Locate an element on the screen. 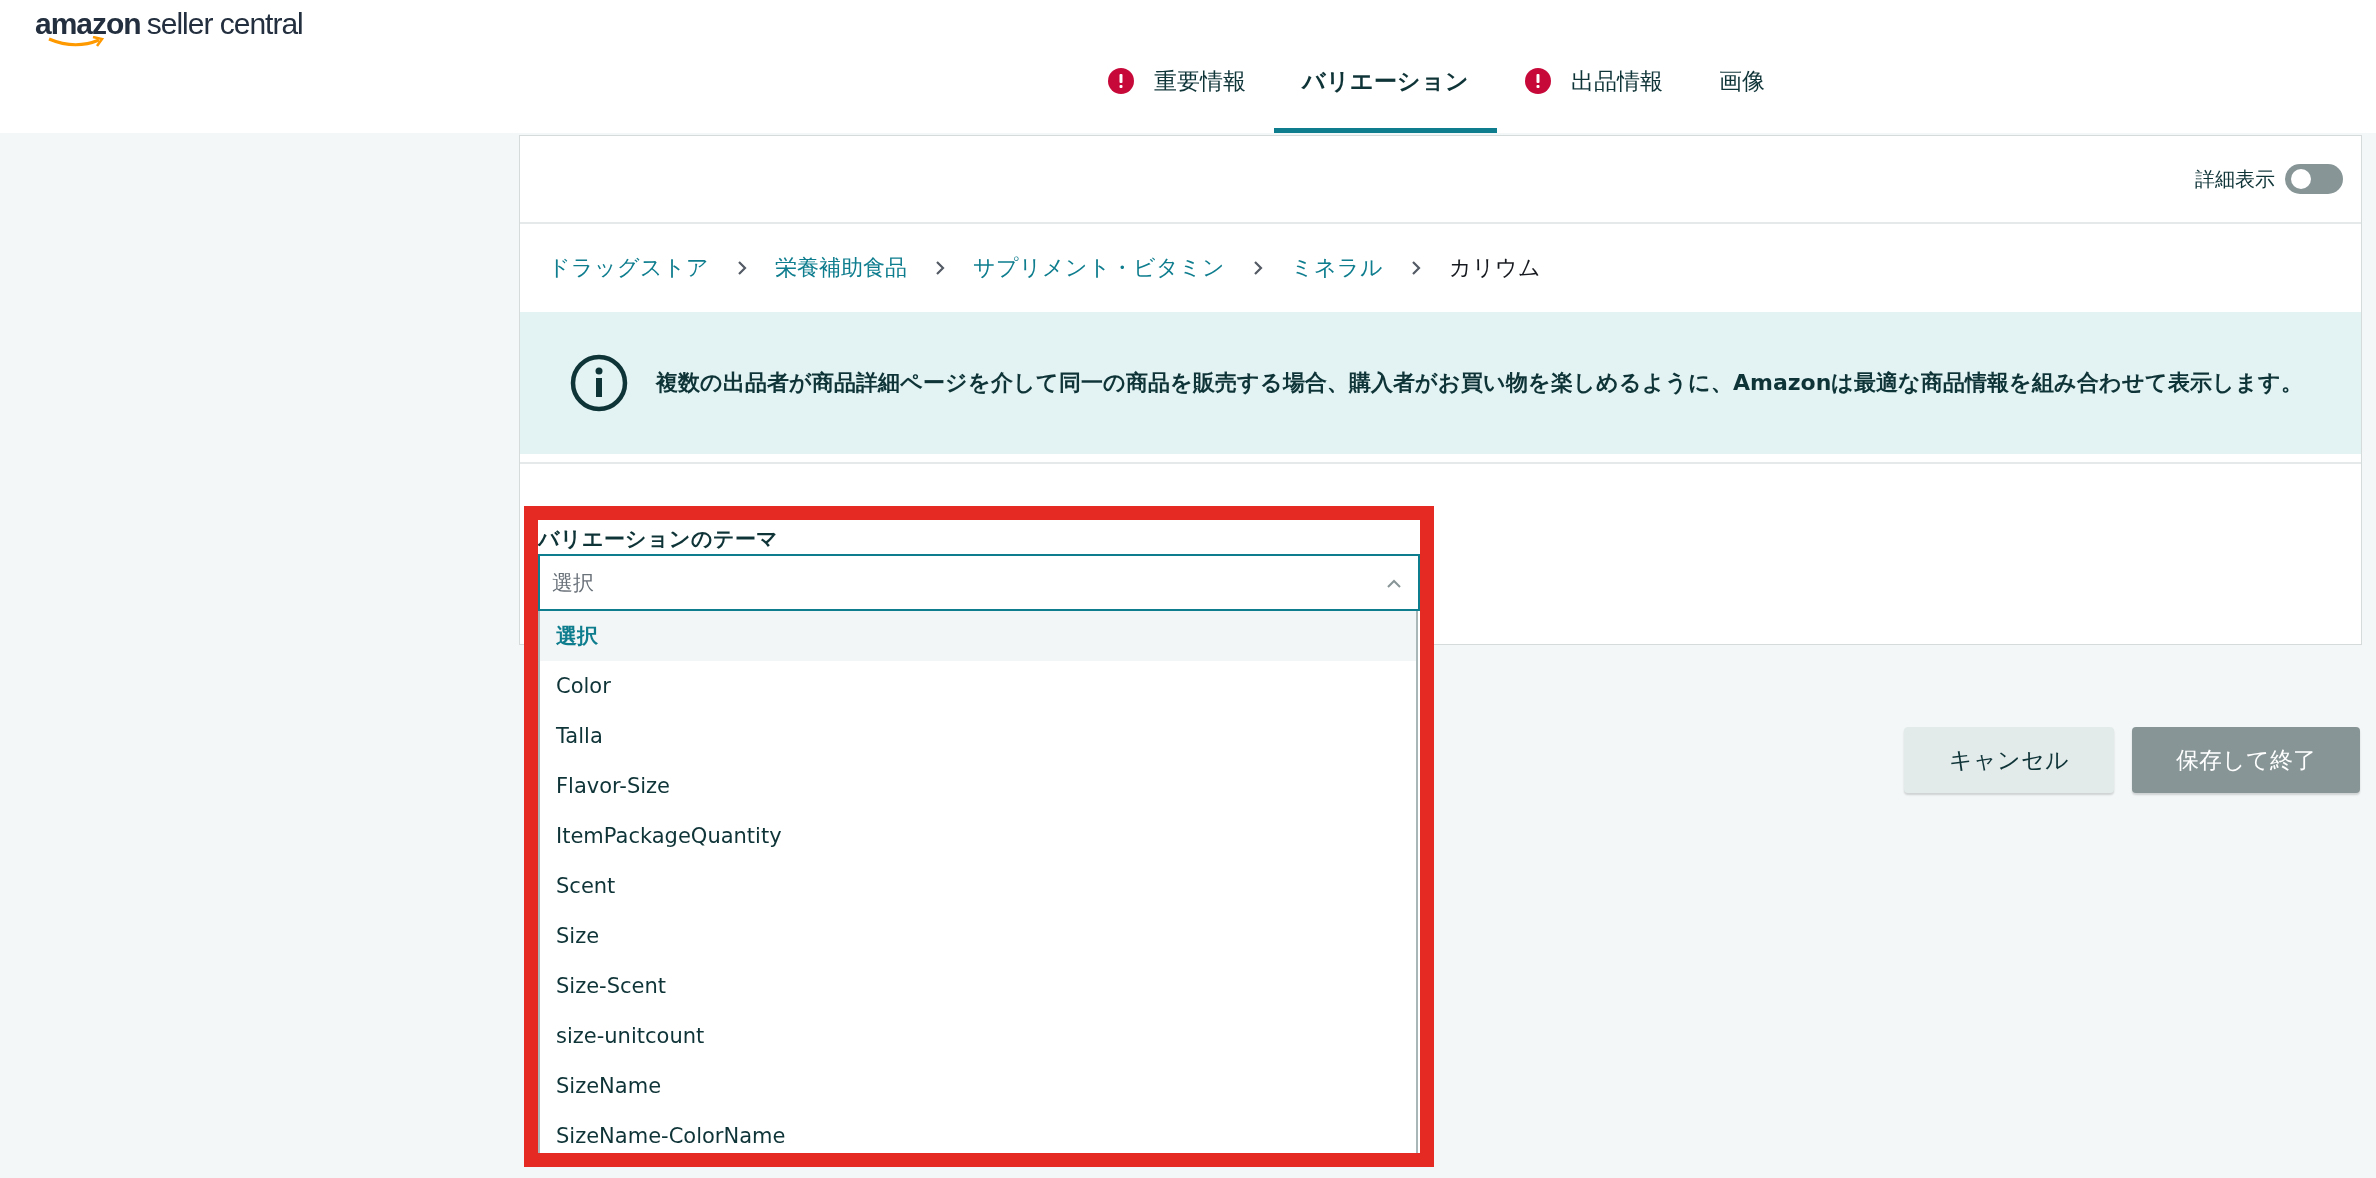 Image resolution: width=2376 pixels, height=1178 pixels. breadcrumb-link: ミネラル is located at coordinates (1337, 268).